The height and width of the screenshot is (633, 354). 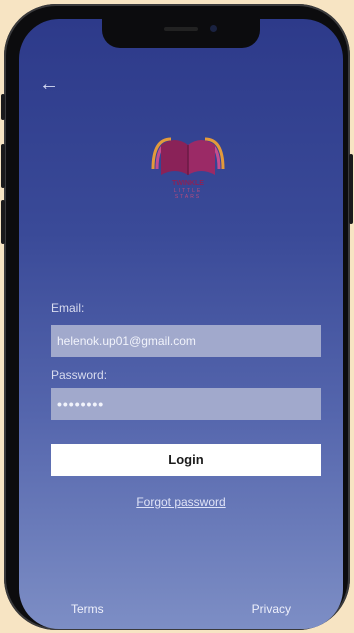 I want to click on privacy-link: Privacy, so click(x=271, y=609).